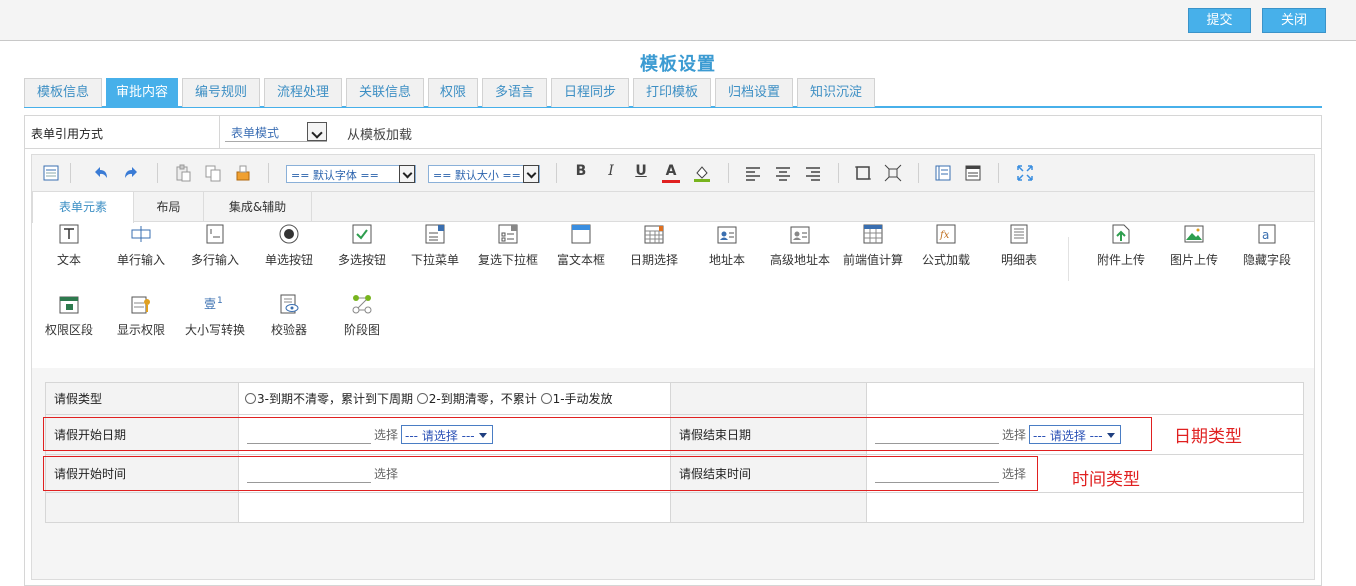 The image size is (1356, 586). What do you see at coordinates (597, 434) in the screenshot?
I see `date-type-highlight-box` at bounding box center [597, 434].